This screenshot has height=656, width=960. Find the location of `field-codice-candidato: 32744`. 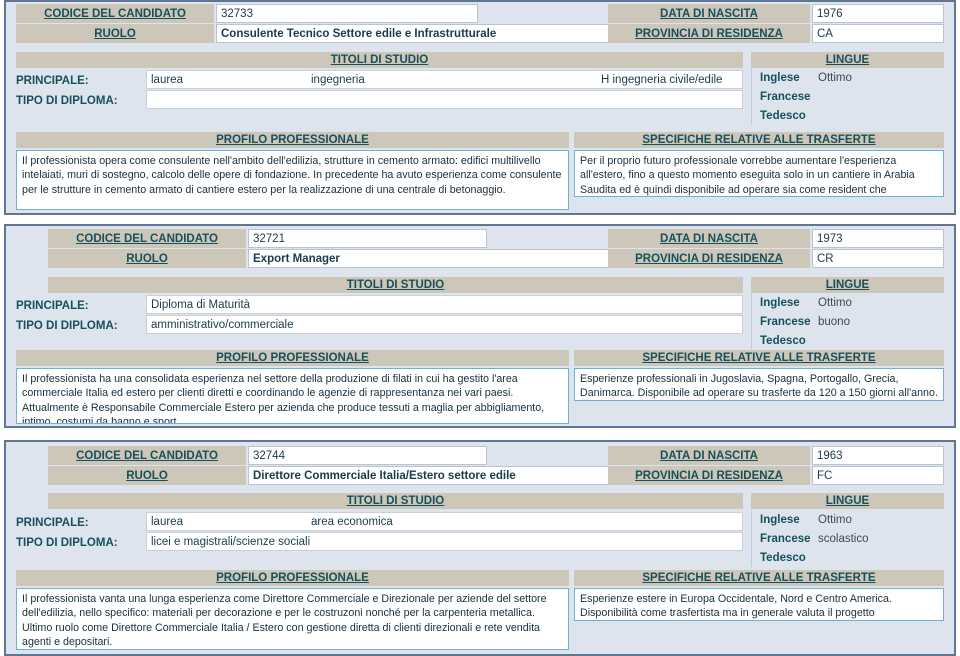

field-codice-candidato: 32744 is located at coordinates (367, 455).